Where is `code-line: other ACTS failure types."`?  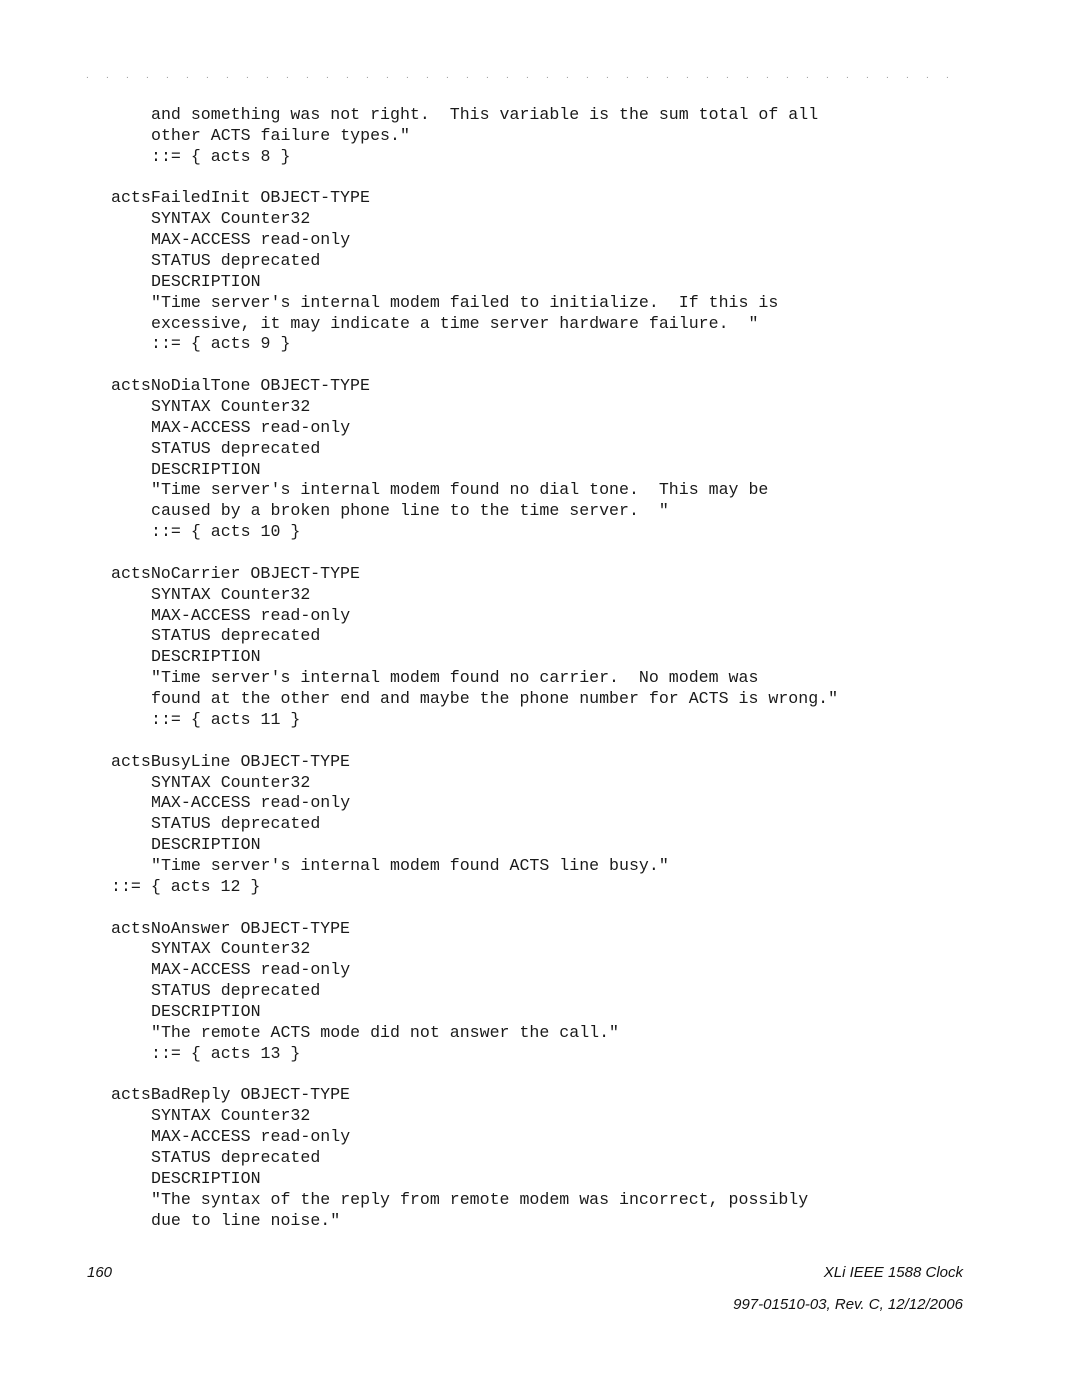
code-line: other ACTS failure types." is located at coordinates (280, 135).